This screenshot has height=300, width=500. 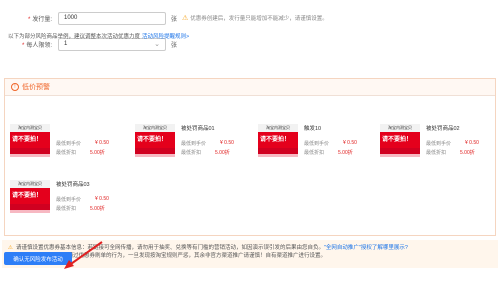 What do you see at coordinates (165, 37) in the screenshot?
I see `rules-link: 活动风险提醒规则>` at bounding box center [165, 37].